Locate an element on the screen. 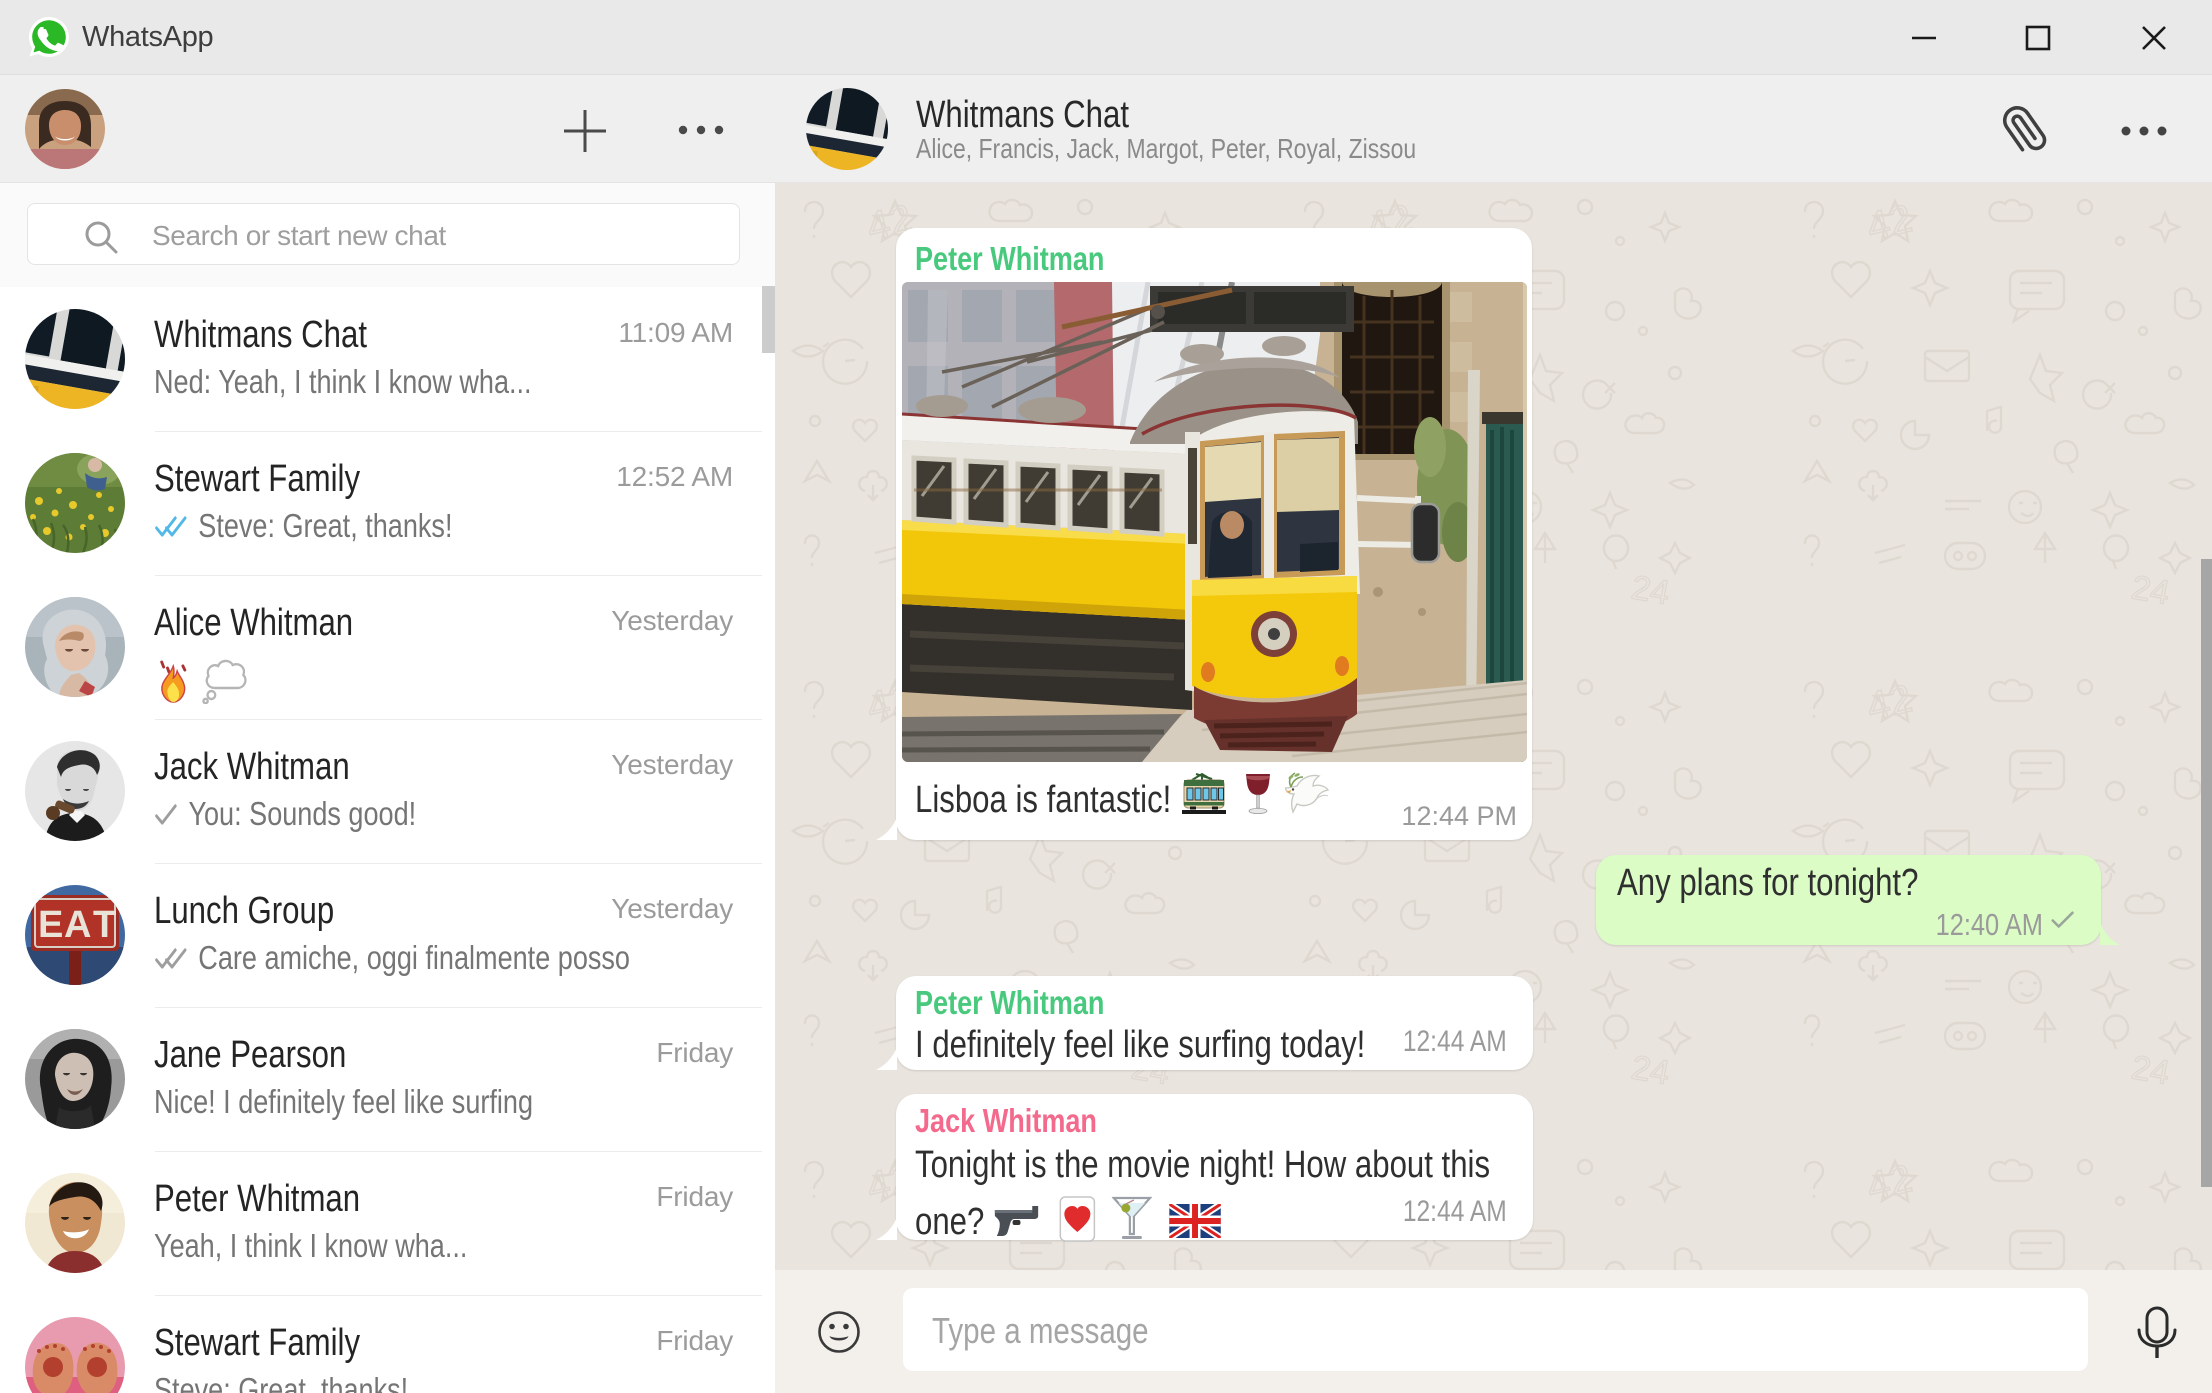 This screenshot has height=1393, width=2212. svg-text: A is located at coordinates (77, 925).